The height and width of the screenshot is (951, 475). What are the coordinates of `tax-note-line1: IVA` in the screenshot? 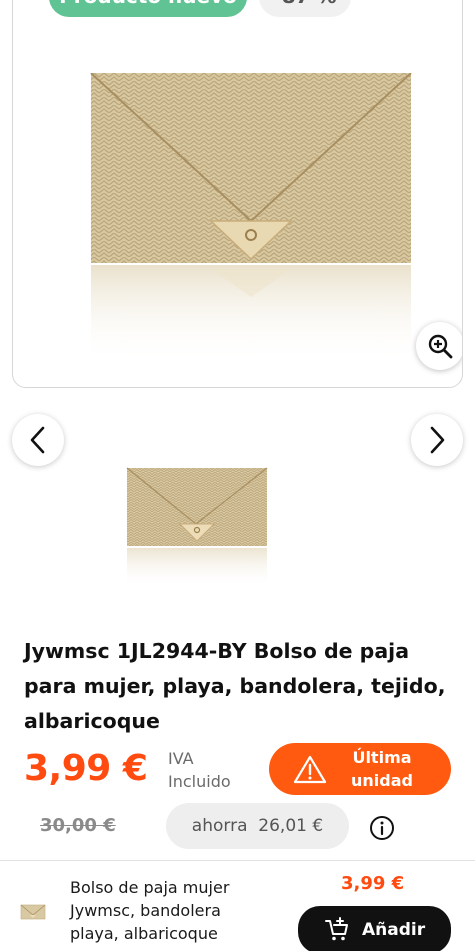 It's located at (181, 758).